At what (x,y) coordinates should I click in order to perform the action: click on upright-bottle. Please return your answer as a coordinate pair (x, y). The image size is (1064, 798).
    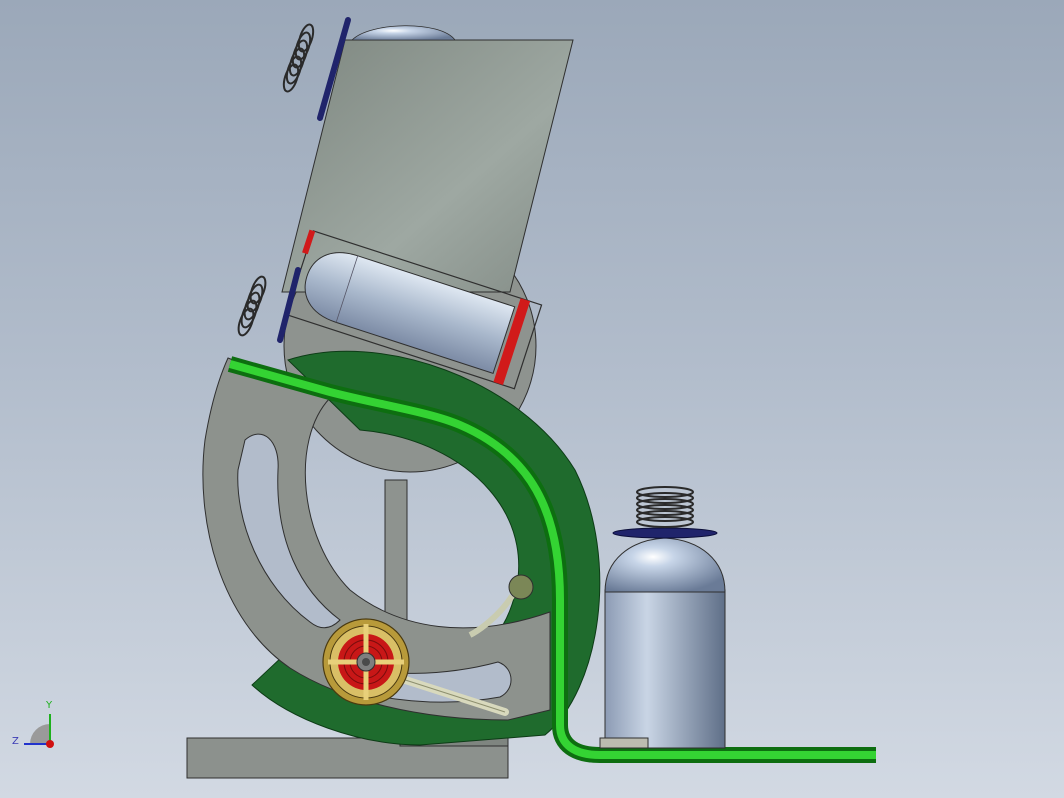
    Looking at the image, I should click on (665, 617).